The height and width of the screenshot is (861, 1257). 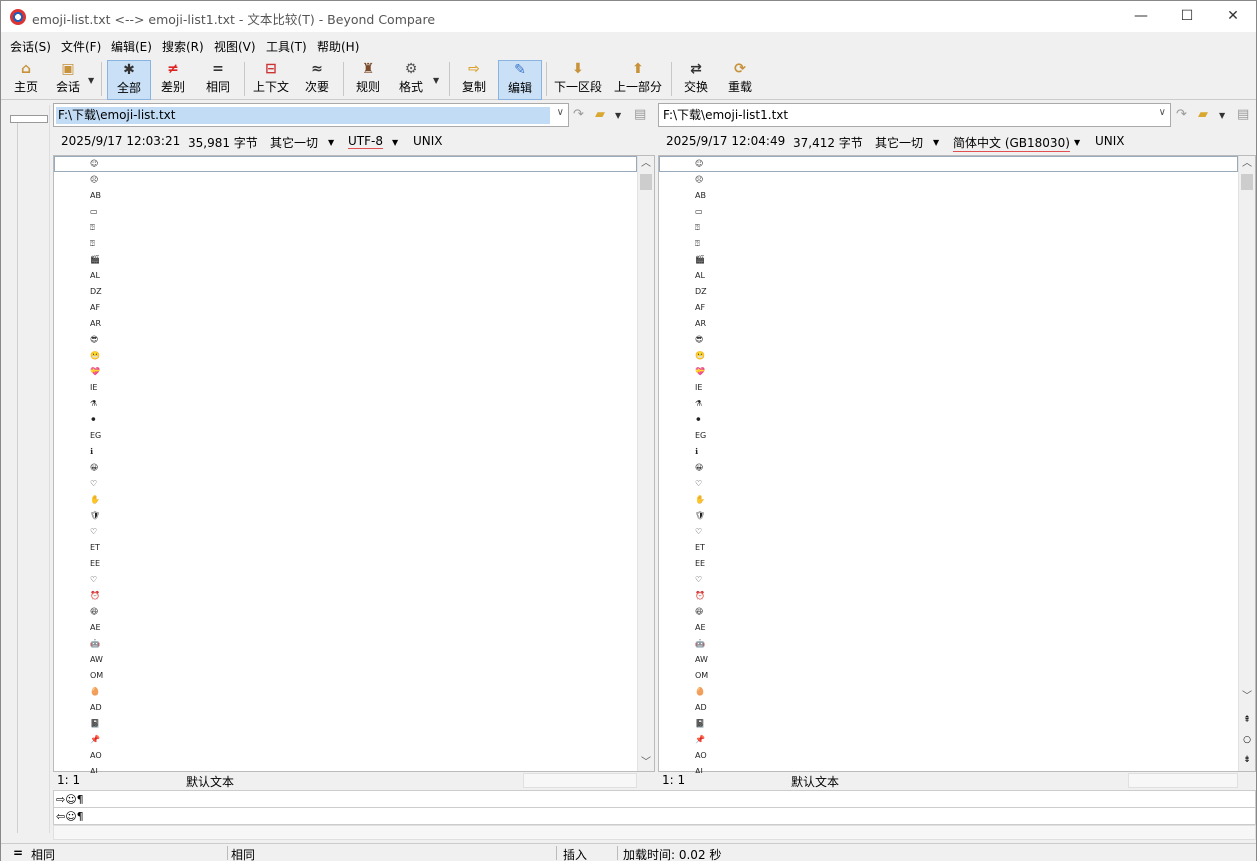 What do you see at coordinates (1247, 720) in the screenshot?
I see `prev-diff-icon: ⇞` at bounding box center [1247, 720].